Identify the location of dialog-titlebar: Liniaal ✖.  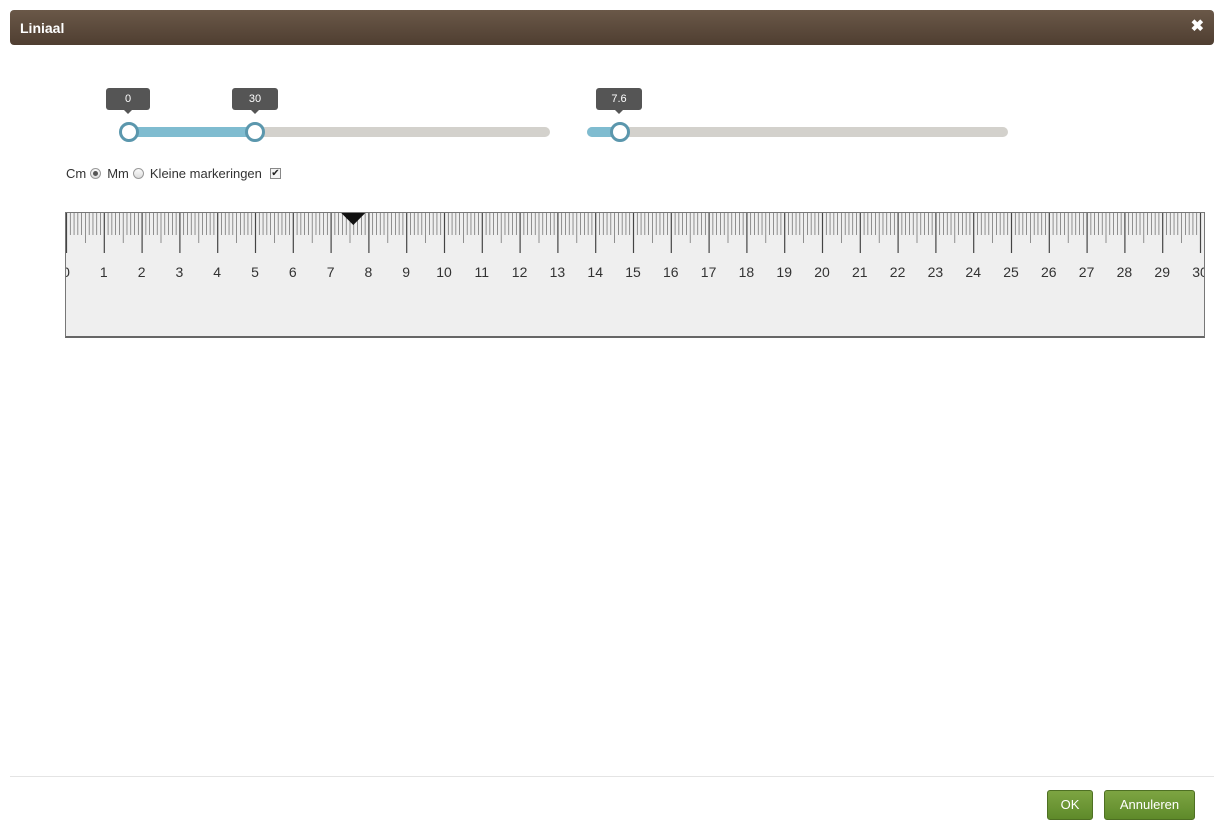
(612, 27).